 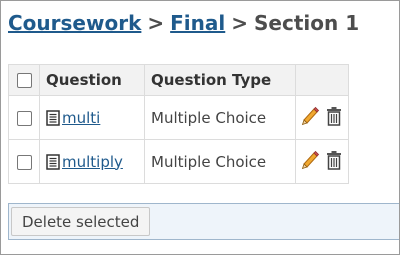 I want to click on question-link: multiply, so click(x=84, y=162).